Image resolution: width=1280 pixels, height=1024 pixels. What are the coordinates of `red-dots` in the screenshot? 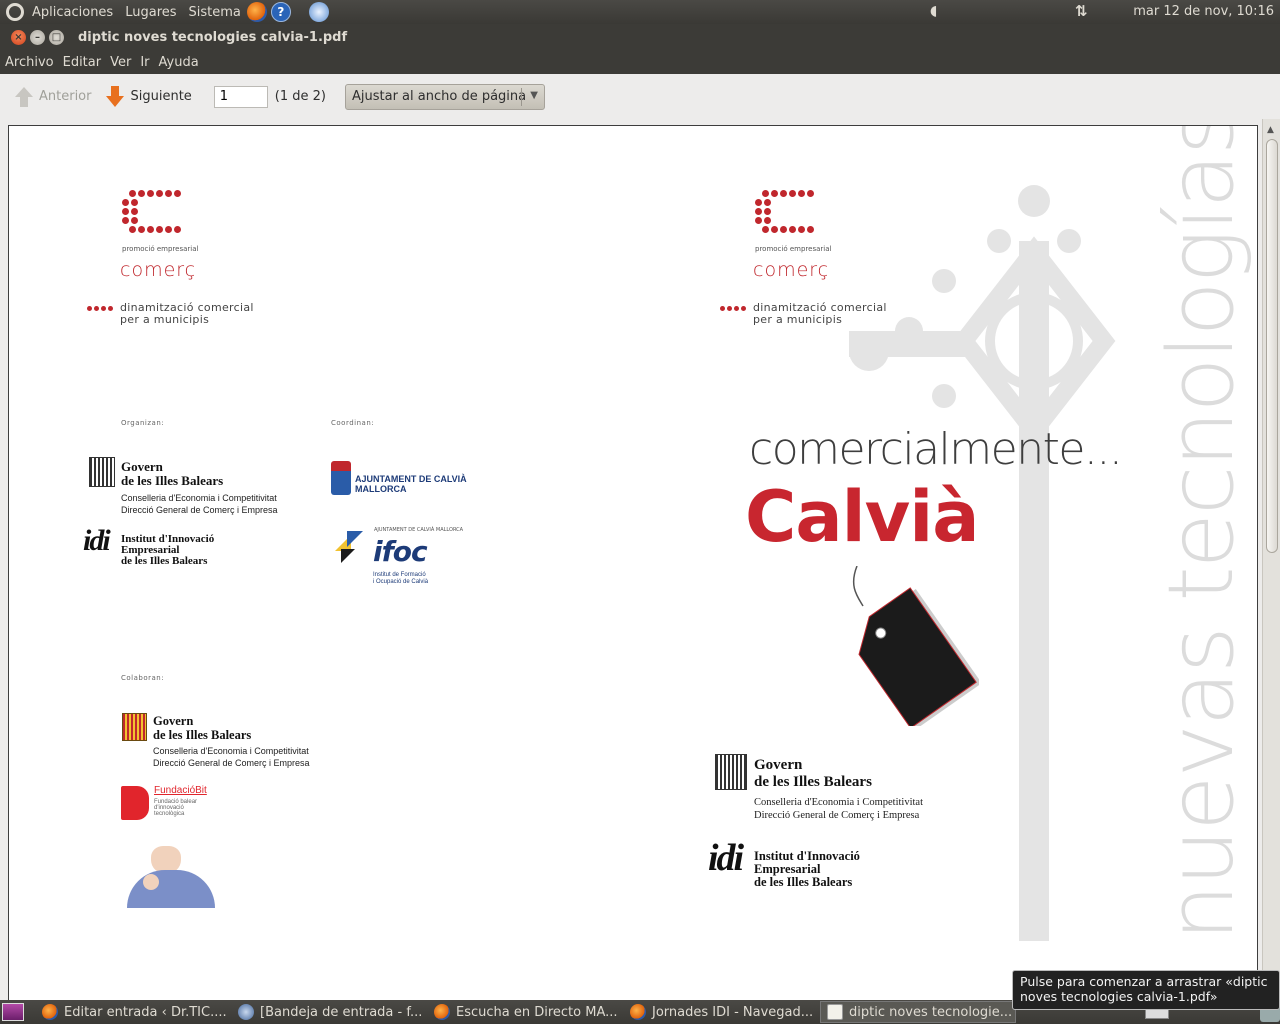 It's located at (100, 308).